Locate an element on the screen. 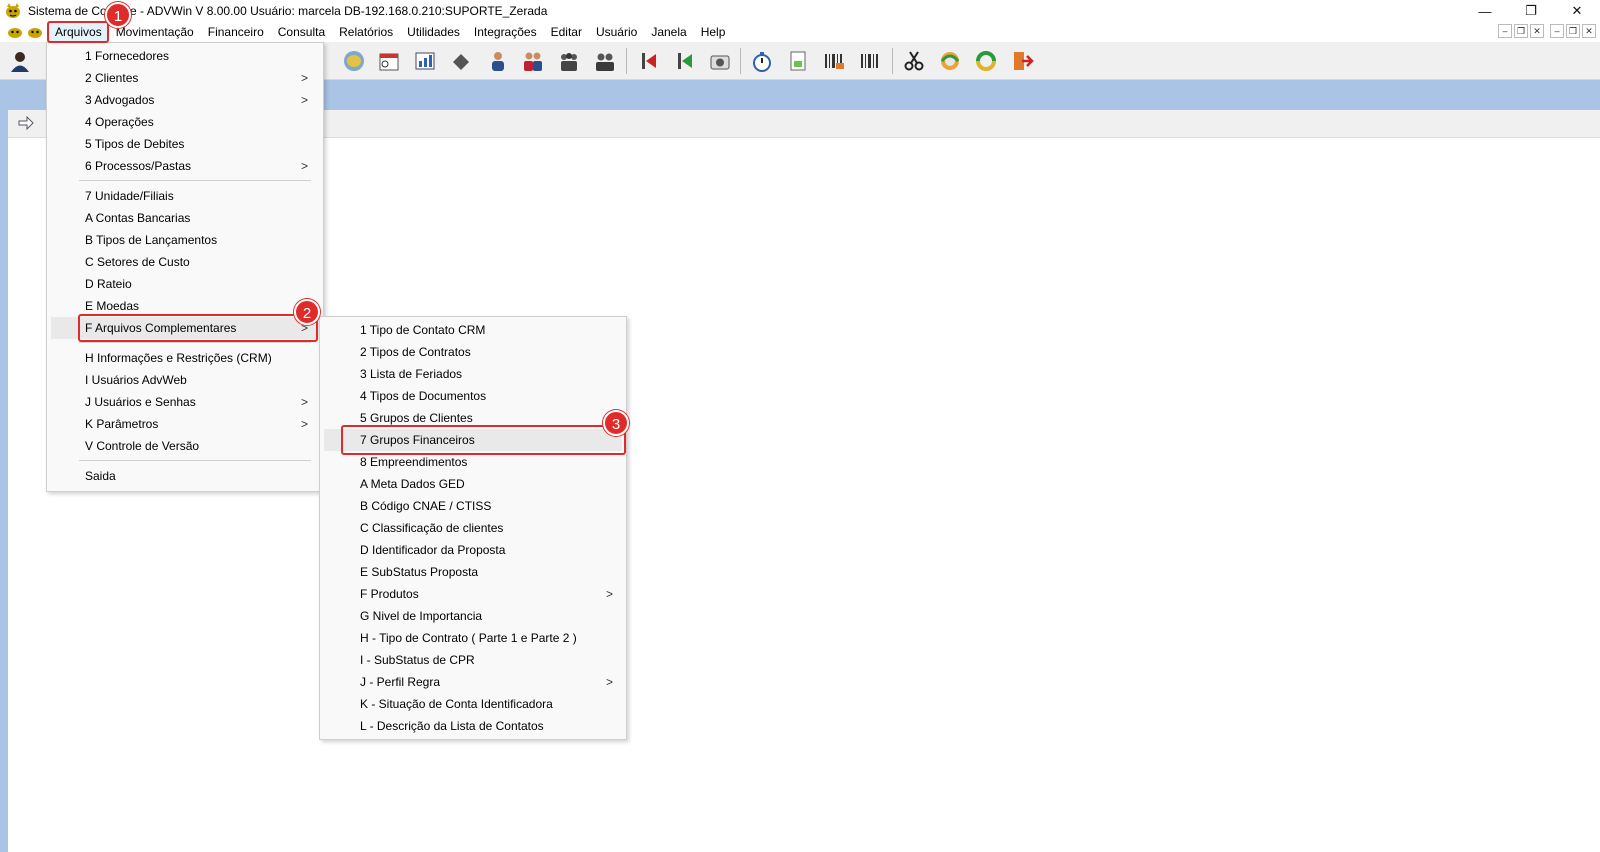 The image size is (1600, 852). submenu-item-identificador-proposta: D Identificador da Proposta is located at coordinates (473, 550).